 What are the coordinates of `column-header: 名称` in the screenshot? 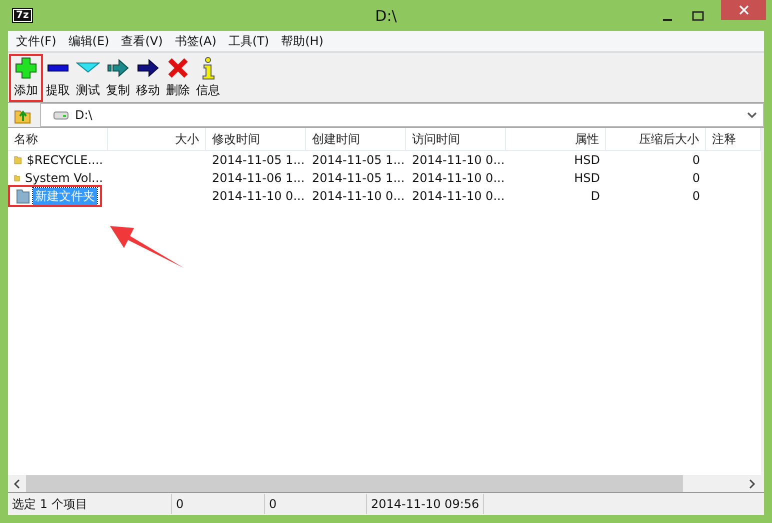 It's located at (58, 139).